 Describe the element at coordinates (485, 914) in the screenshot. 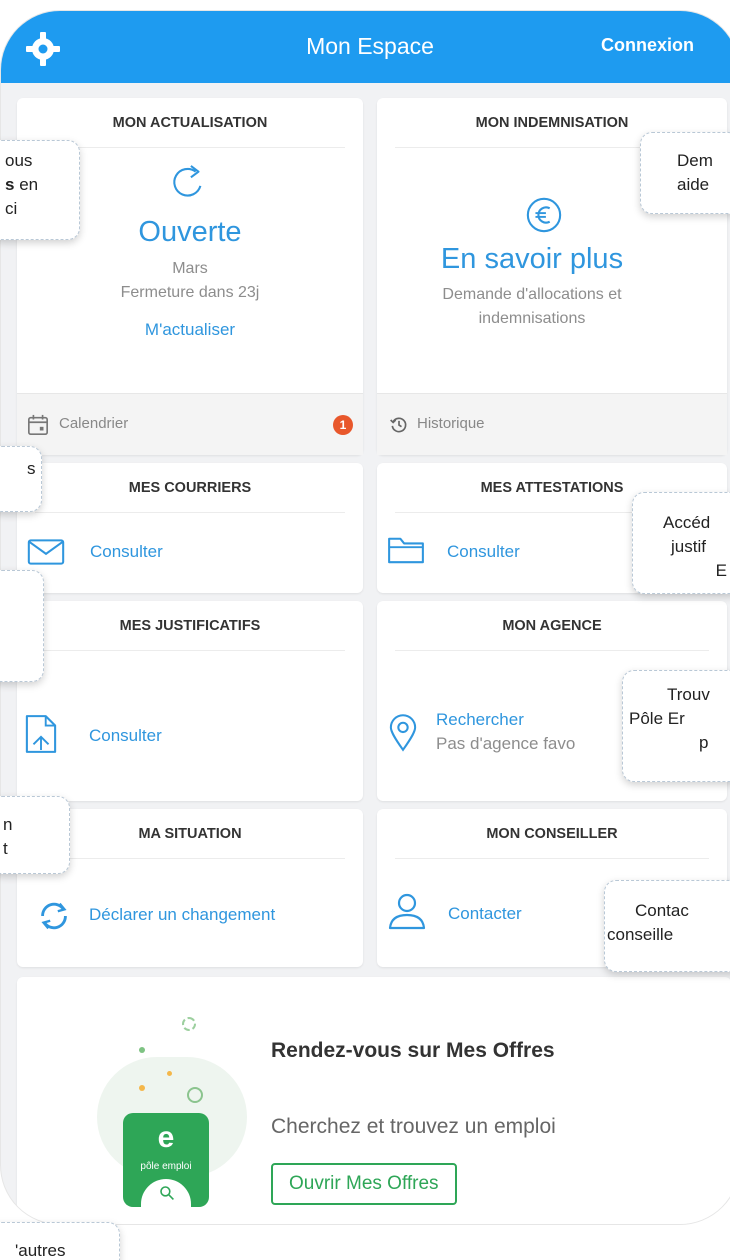

I see `conseiller-contact-link: Contacter` at that location.